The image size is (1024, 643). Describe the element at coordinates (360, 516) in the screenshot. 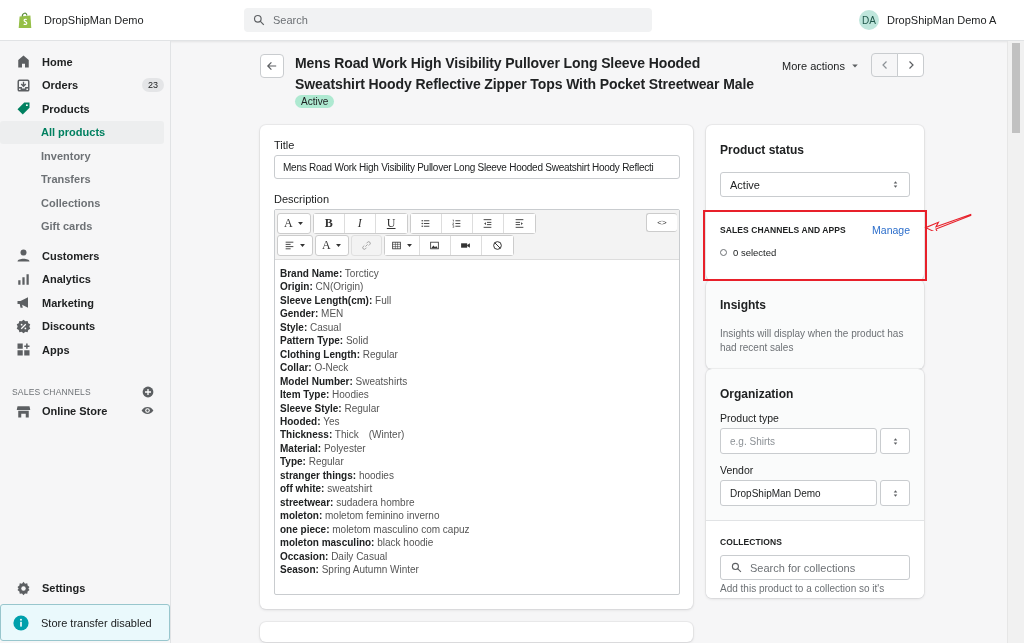

I see `description-line: moleton: moletom feminino inverno` at that location.